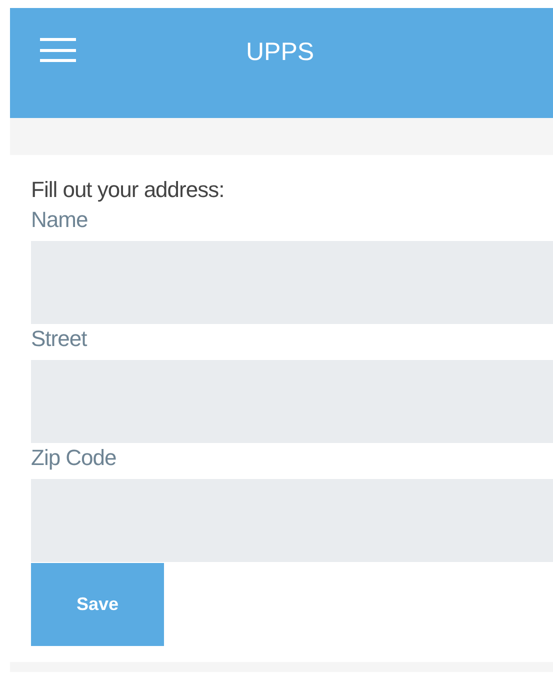 The height and width of the screenshot is (675, 553). I want to click on save-button: Save, so click(97, 604).